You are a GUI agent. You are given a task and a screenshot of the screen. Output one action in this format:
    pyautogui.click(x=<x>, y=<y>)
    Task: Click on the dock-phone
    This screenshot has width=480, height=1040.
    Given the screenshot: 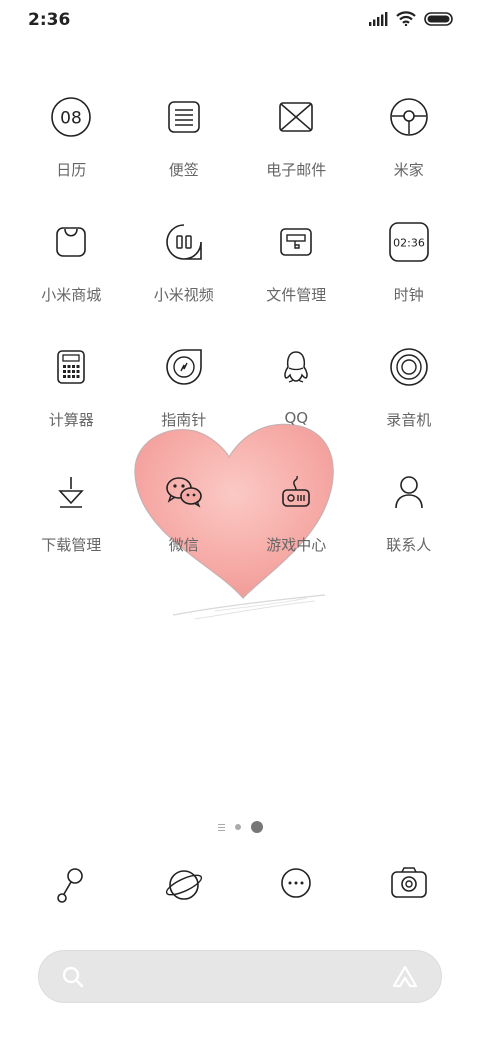 What is the action you would take?
    pyautogui.click(x=71, y=885)
    